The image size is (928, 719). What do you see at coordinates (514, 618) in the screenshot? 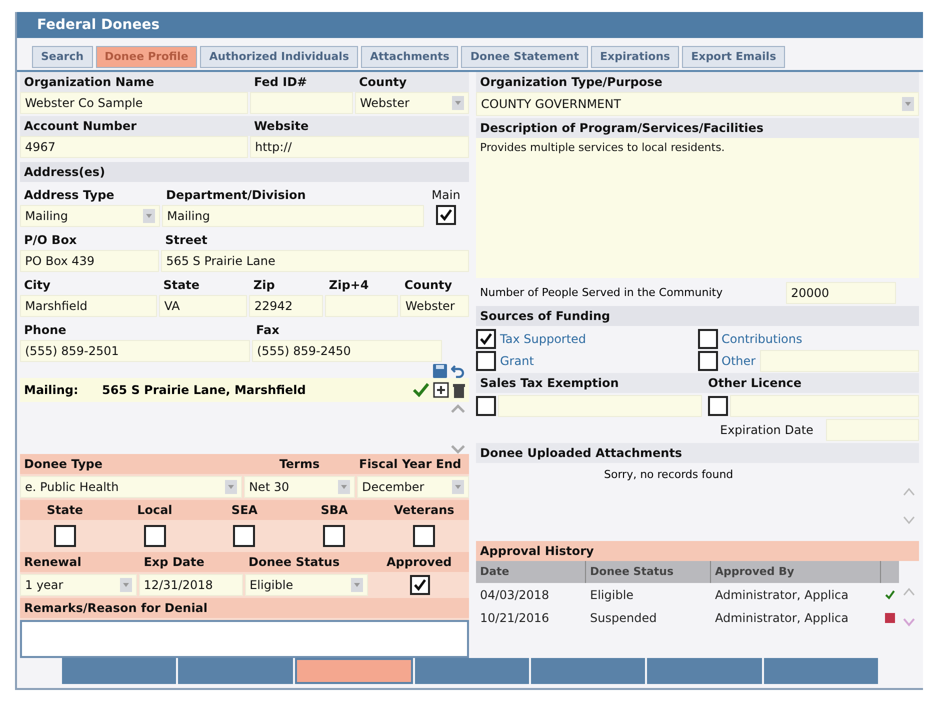
I see `table-cell-text: 10/21/2016` at bounding box center [514, 618].